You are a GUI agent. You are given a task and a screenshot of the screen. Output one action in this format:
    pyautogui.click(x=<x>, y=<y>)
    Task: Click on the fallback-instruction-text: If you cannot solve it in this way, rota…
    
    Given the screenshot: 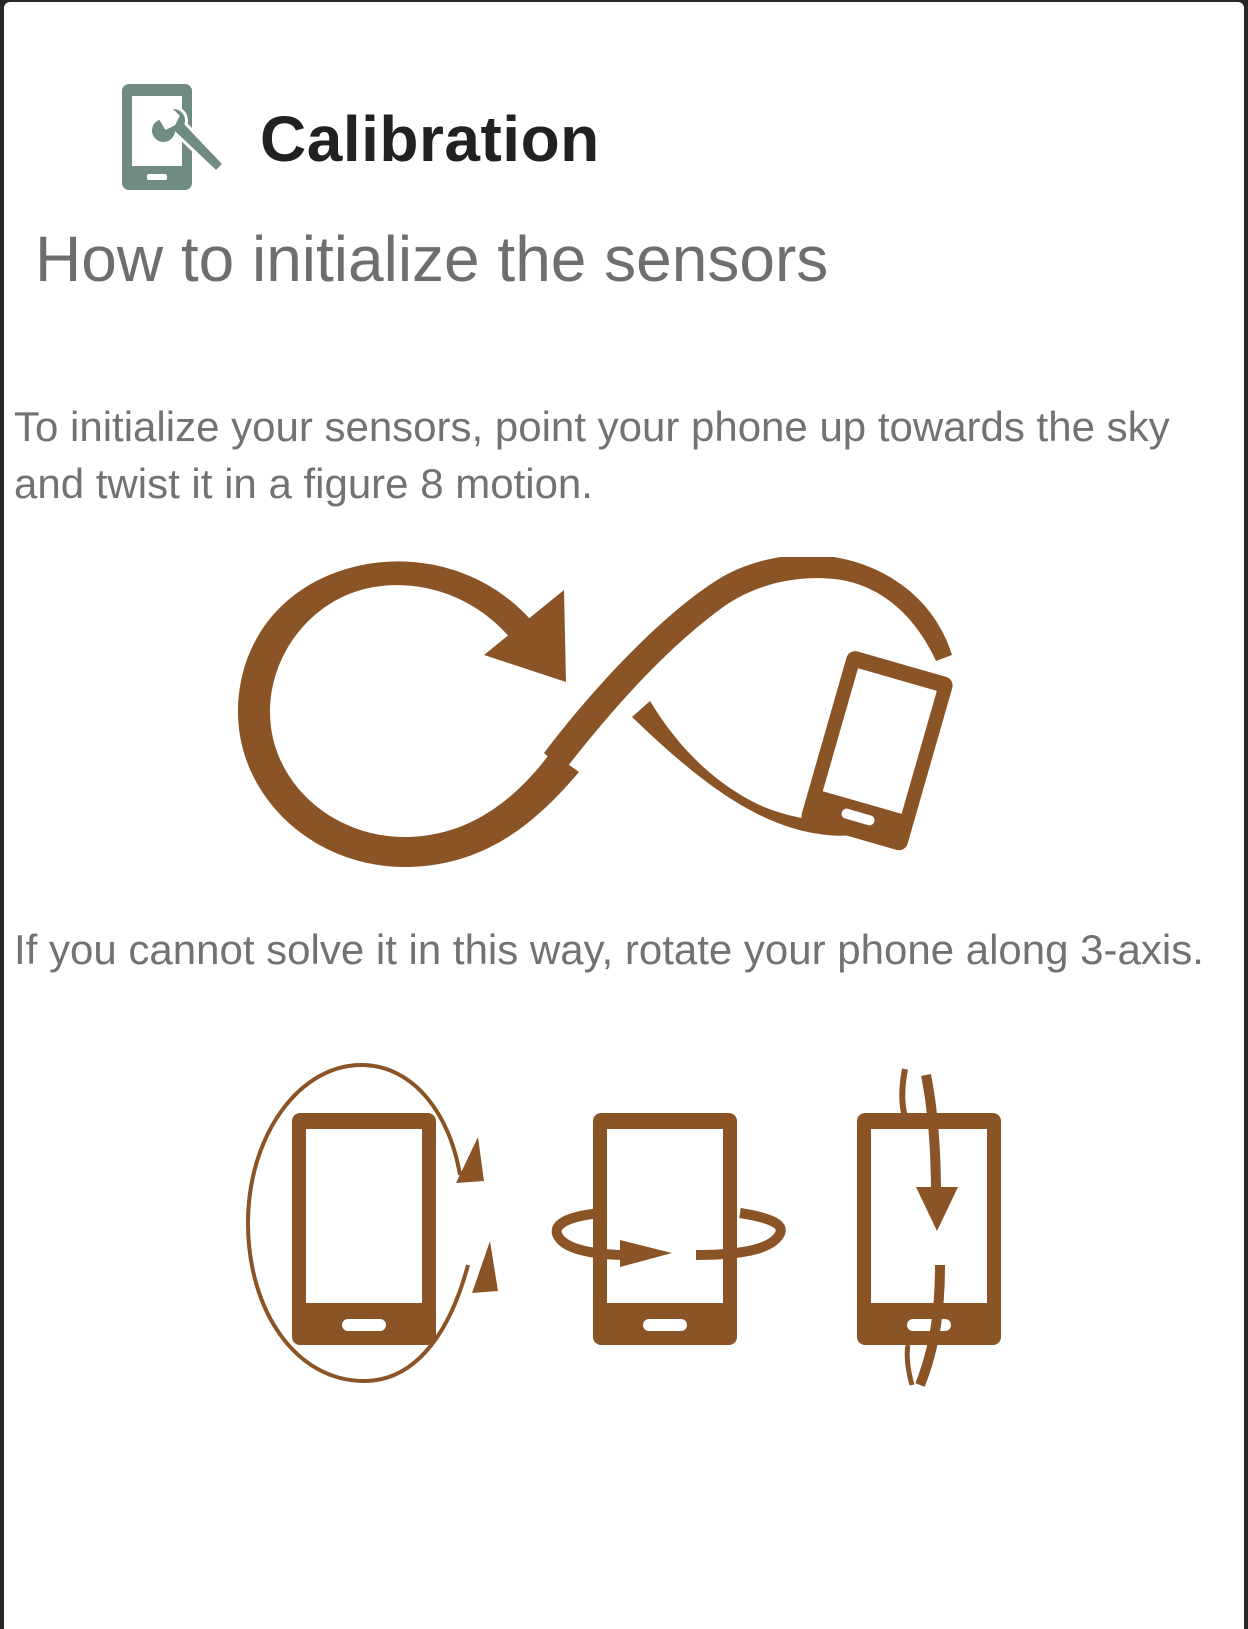 What is the action you would take?
    pyautogui.click(x=609, y=949)
    